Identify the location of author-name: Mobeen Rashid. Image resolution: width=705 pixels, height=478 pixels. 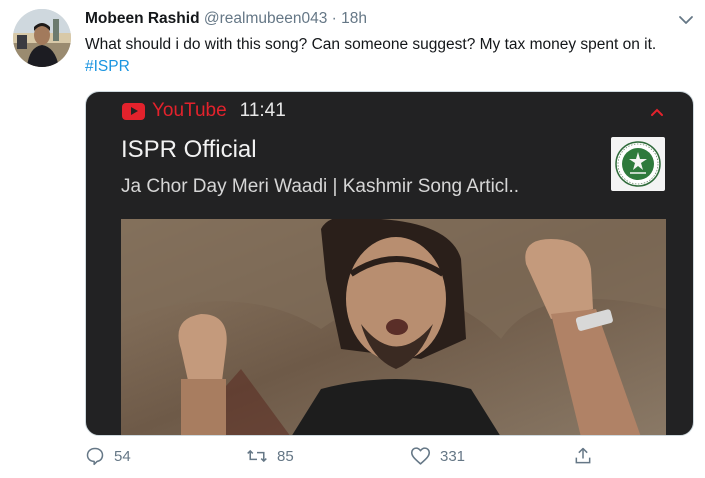
(142, 18).